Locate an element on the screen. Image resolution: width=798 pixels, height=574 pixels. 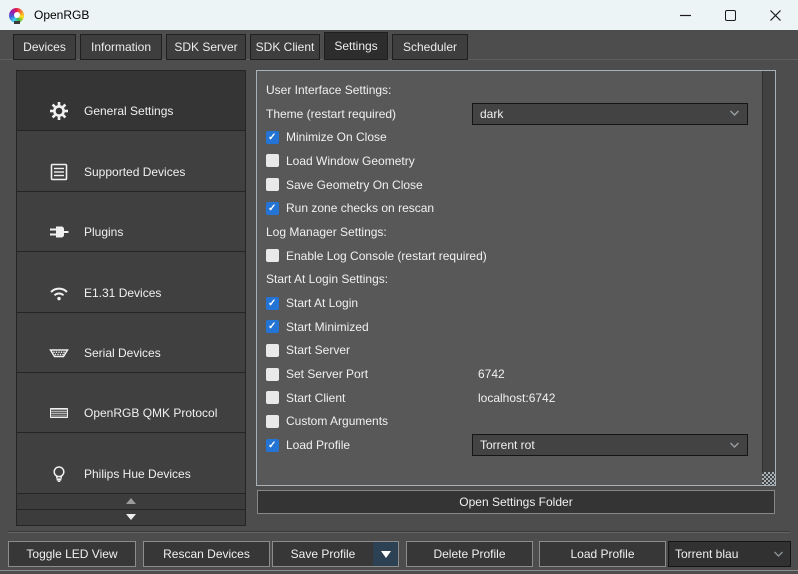
section-label: Log Manager Settings: is located at coordinates (326, 231).